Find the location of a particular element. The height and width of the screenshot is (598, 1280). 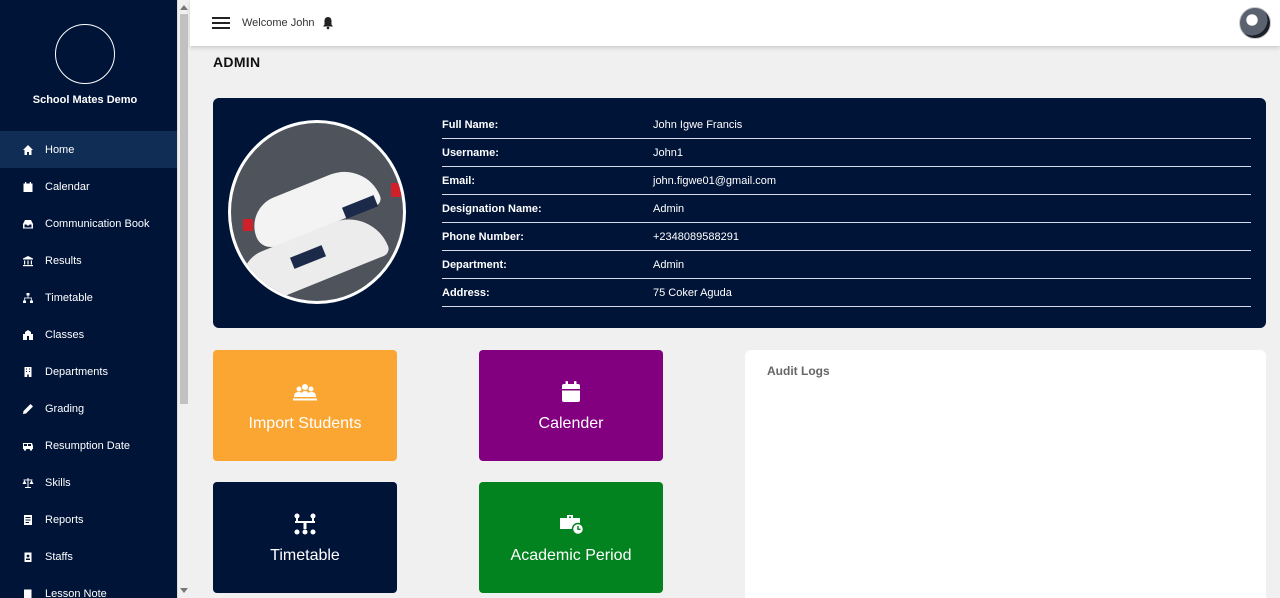

sidebar-item-label: Staffs is located at coordinates (59, 556).